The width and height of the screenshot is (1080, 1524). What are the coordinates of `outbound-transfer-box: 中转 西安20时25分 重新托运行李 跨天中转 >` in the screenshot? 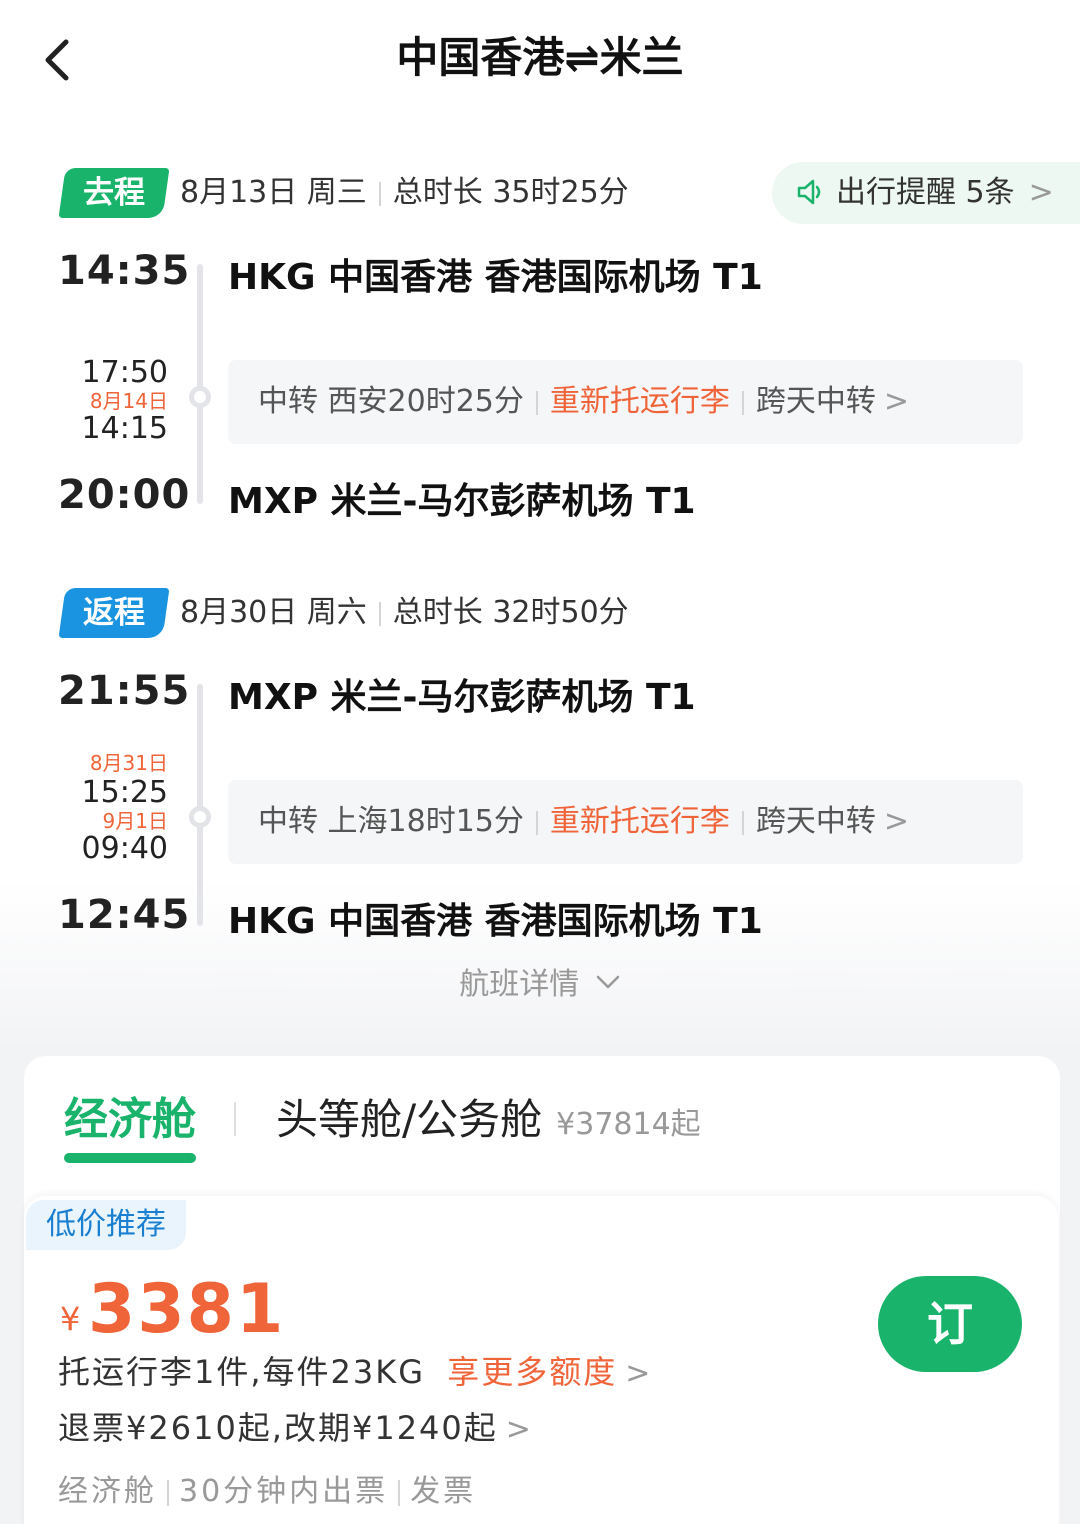 It's located at (625, 402).